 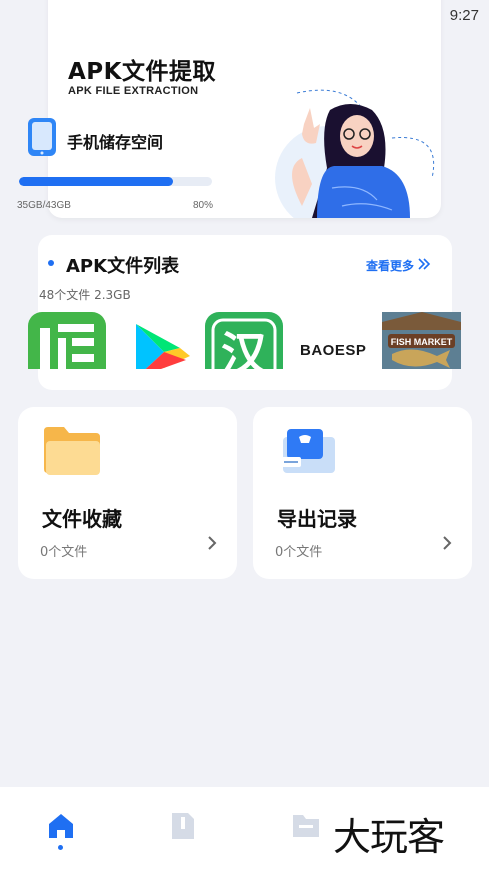 What do you see at coordinates (307, 452) in the screenshot?
I see `toolbox-icon` at bounding box center [307, 452].